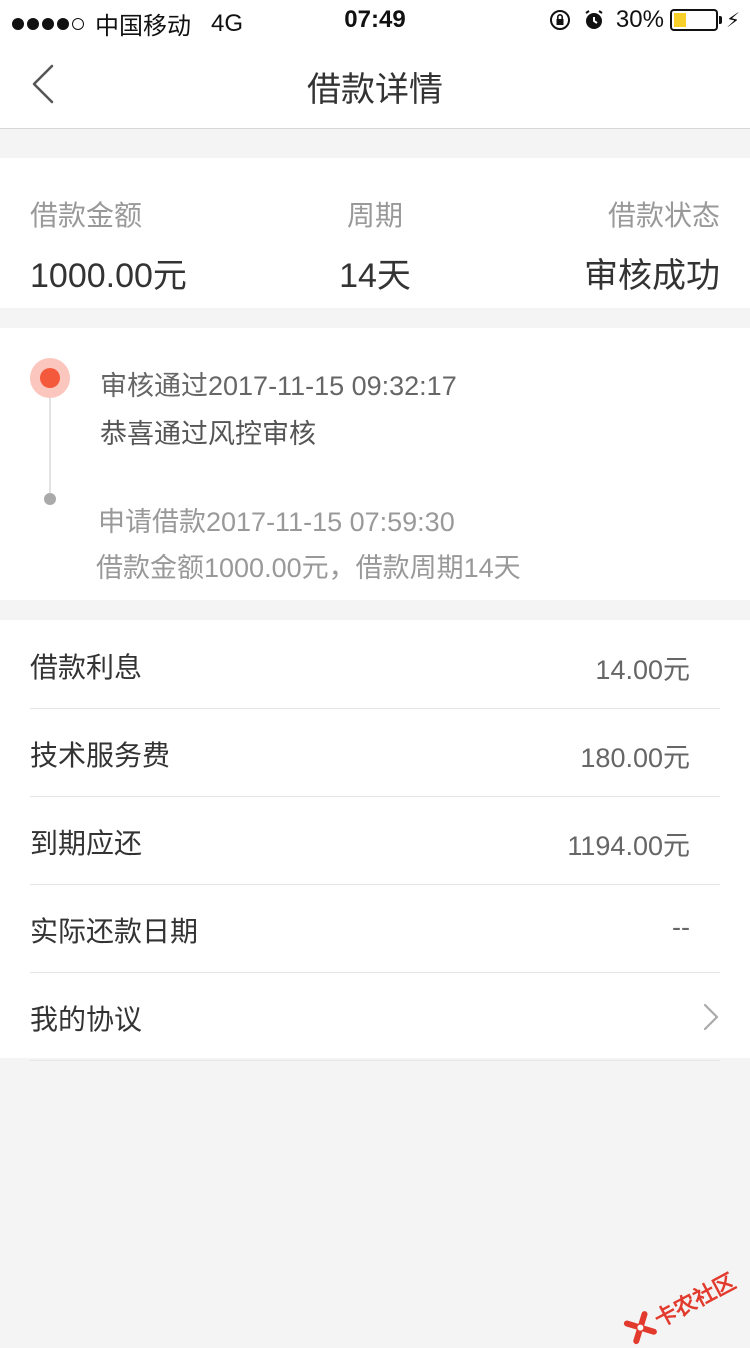 The height and width of the screenshot is (1348, 750). I want to click on detail-label: 我的协议, so click(86, 1019).